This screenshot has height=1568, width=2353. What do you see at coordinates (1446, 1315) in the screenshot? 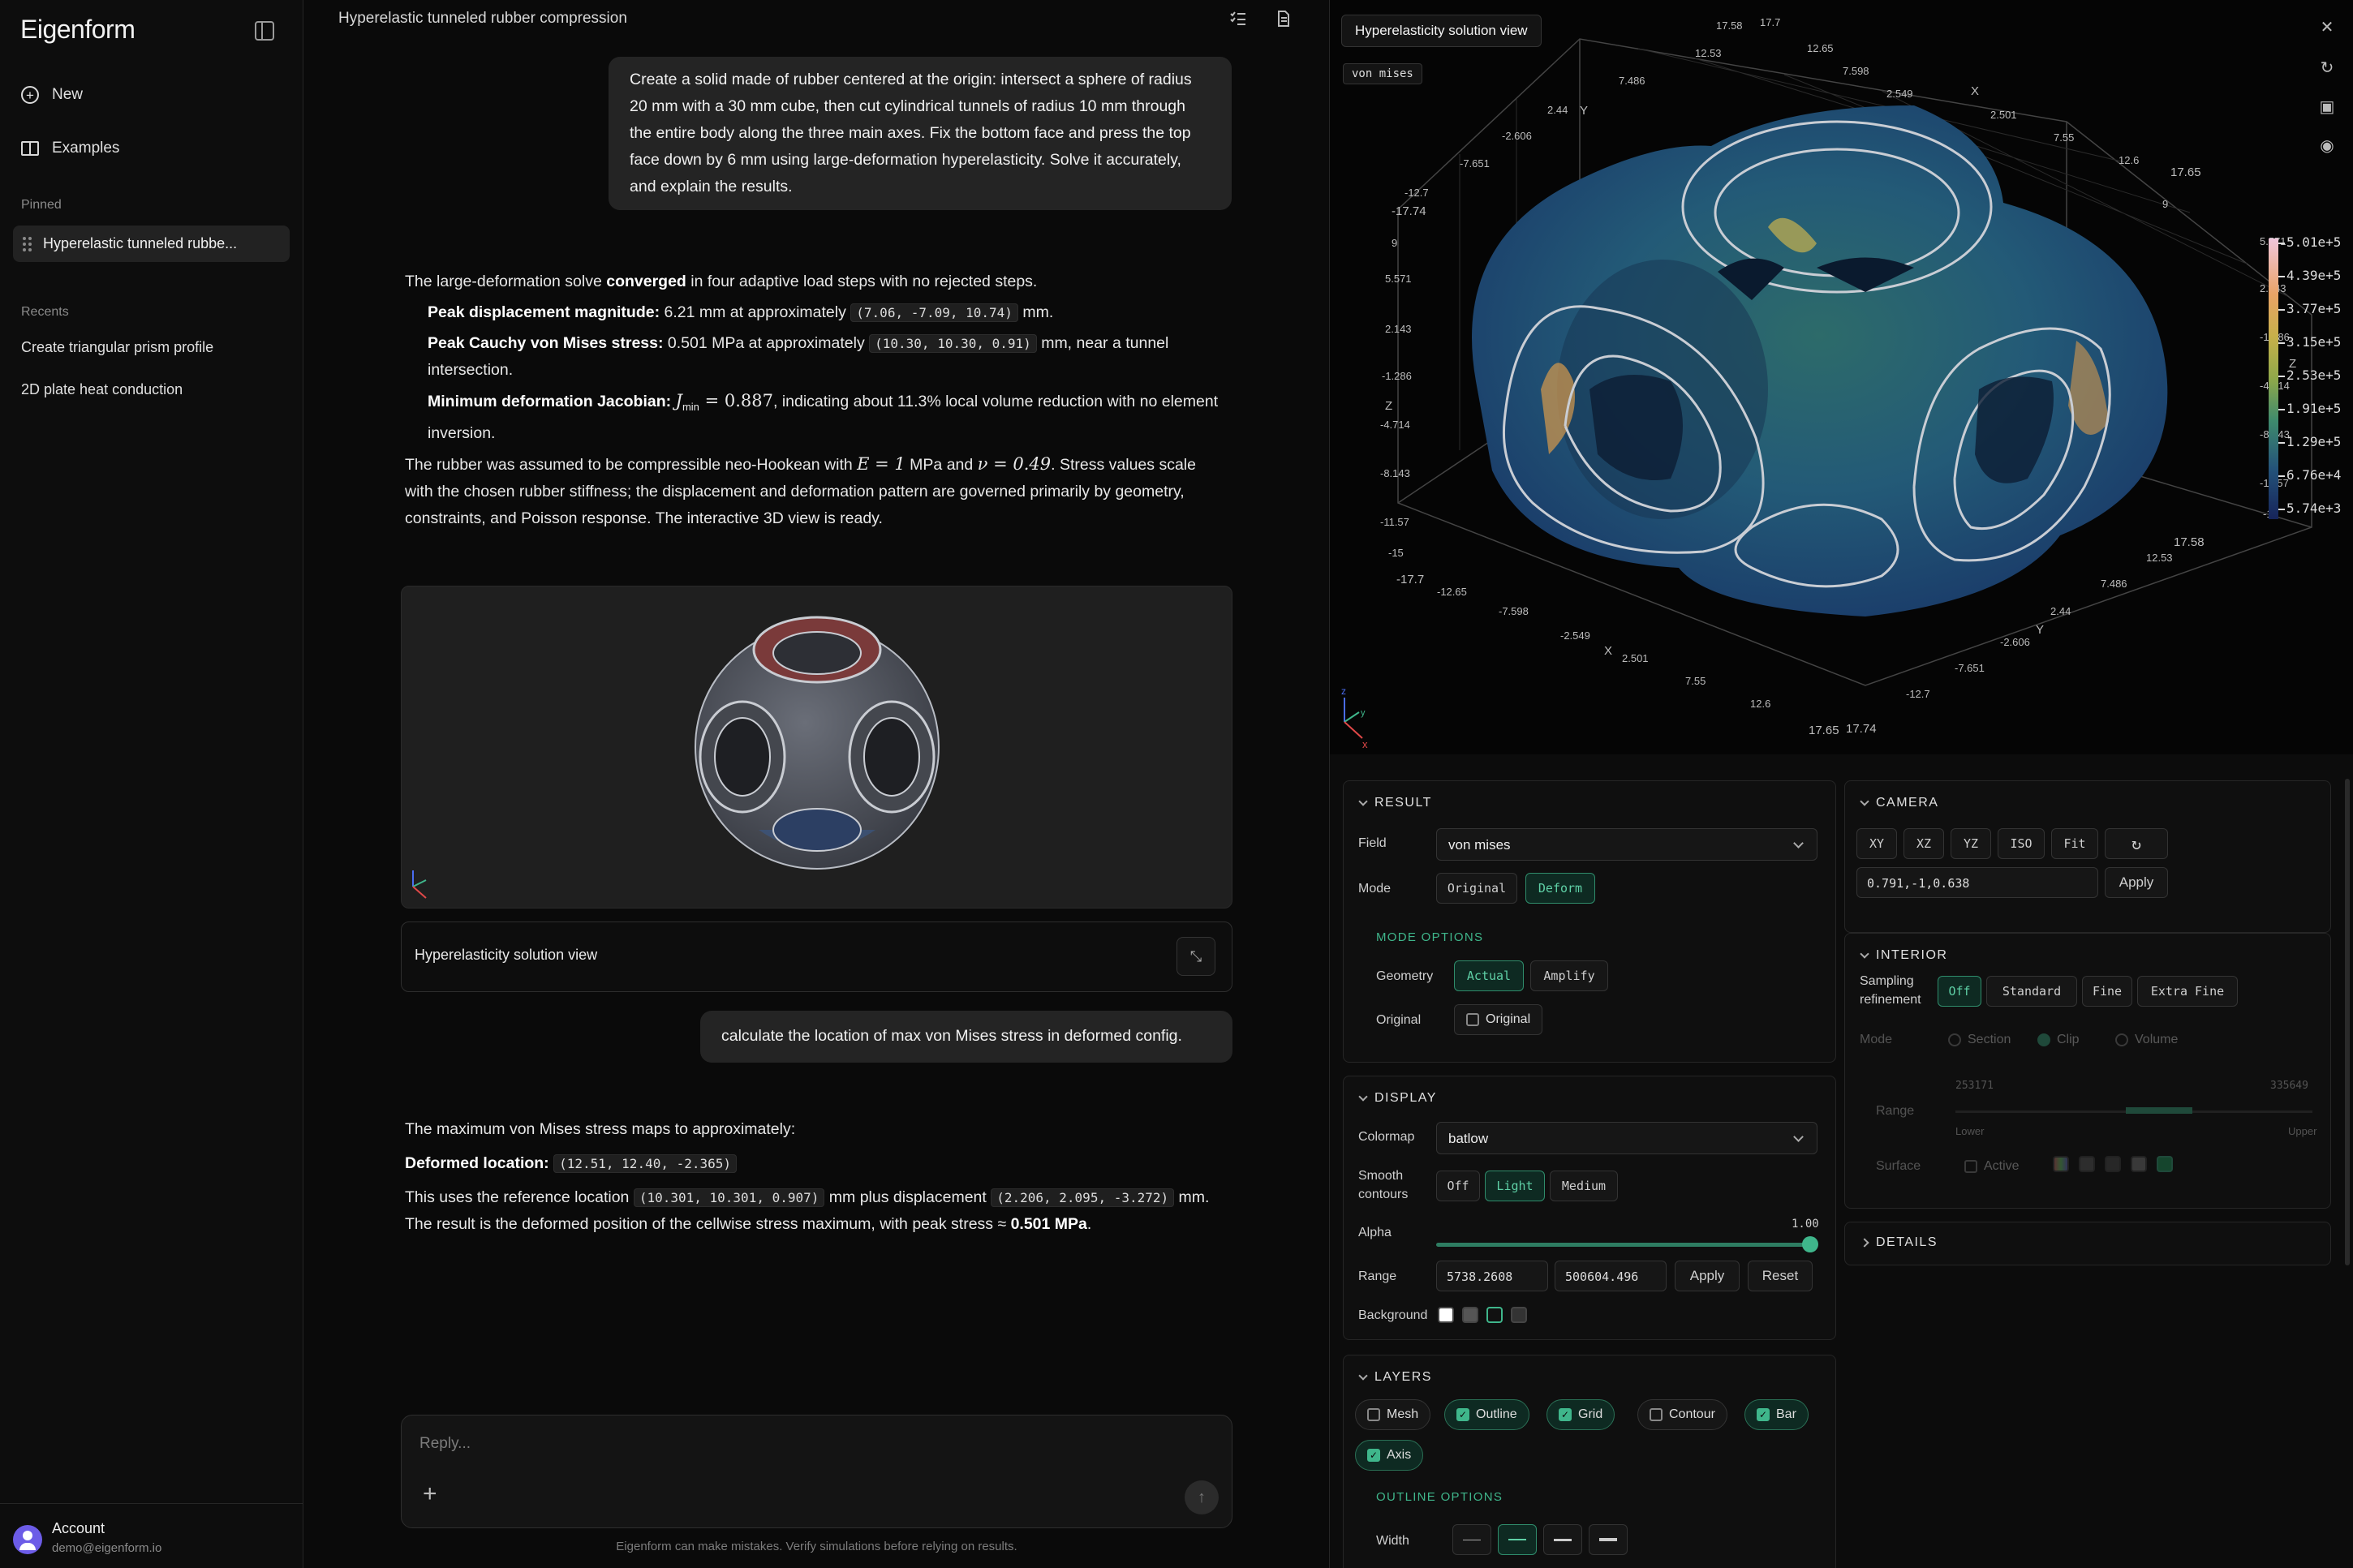
I see `bg-white-swatch` at bounding box center [1446, 1315].